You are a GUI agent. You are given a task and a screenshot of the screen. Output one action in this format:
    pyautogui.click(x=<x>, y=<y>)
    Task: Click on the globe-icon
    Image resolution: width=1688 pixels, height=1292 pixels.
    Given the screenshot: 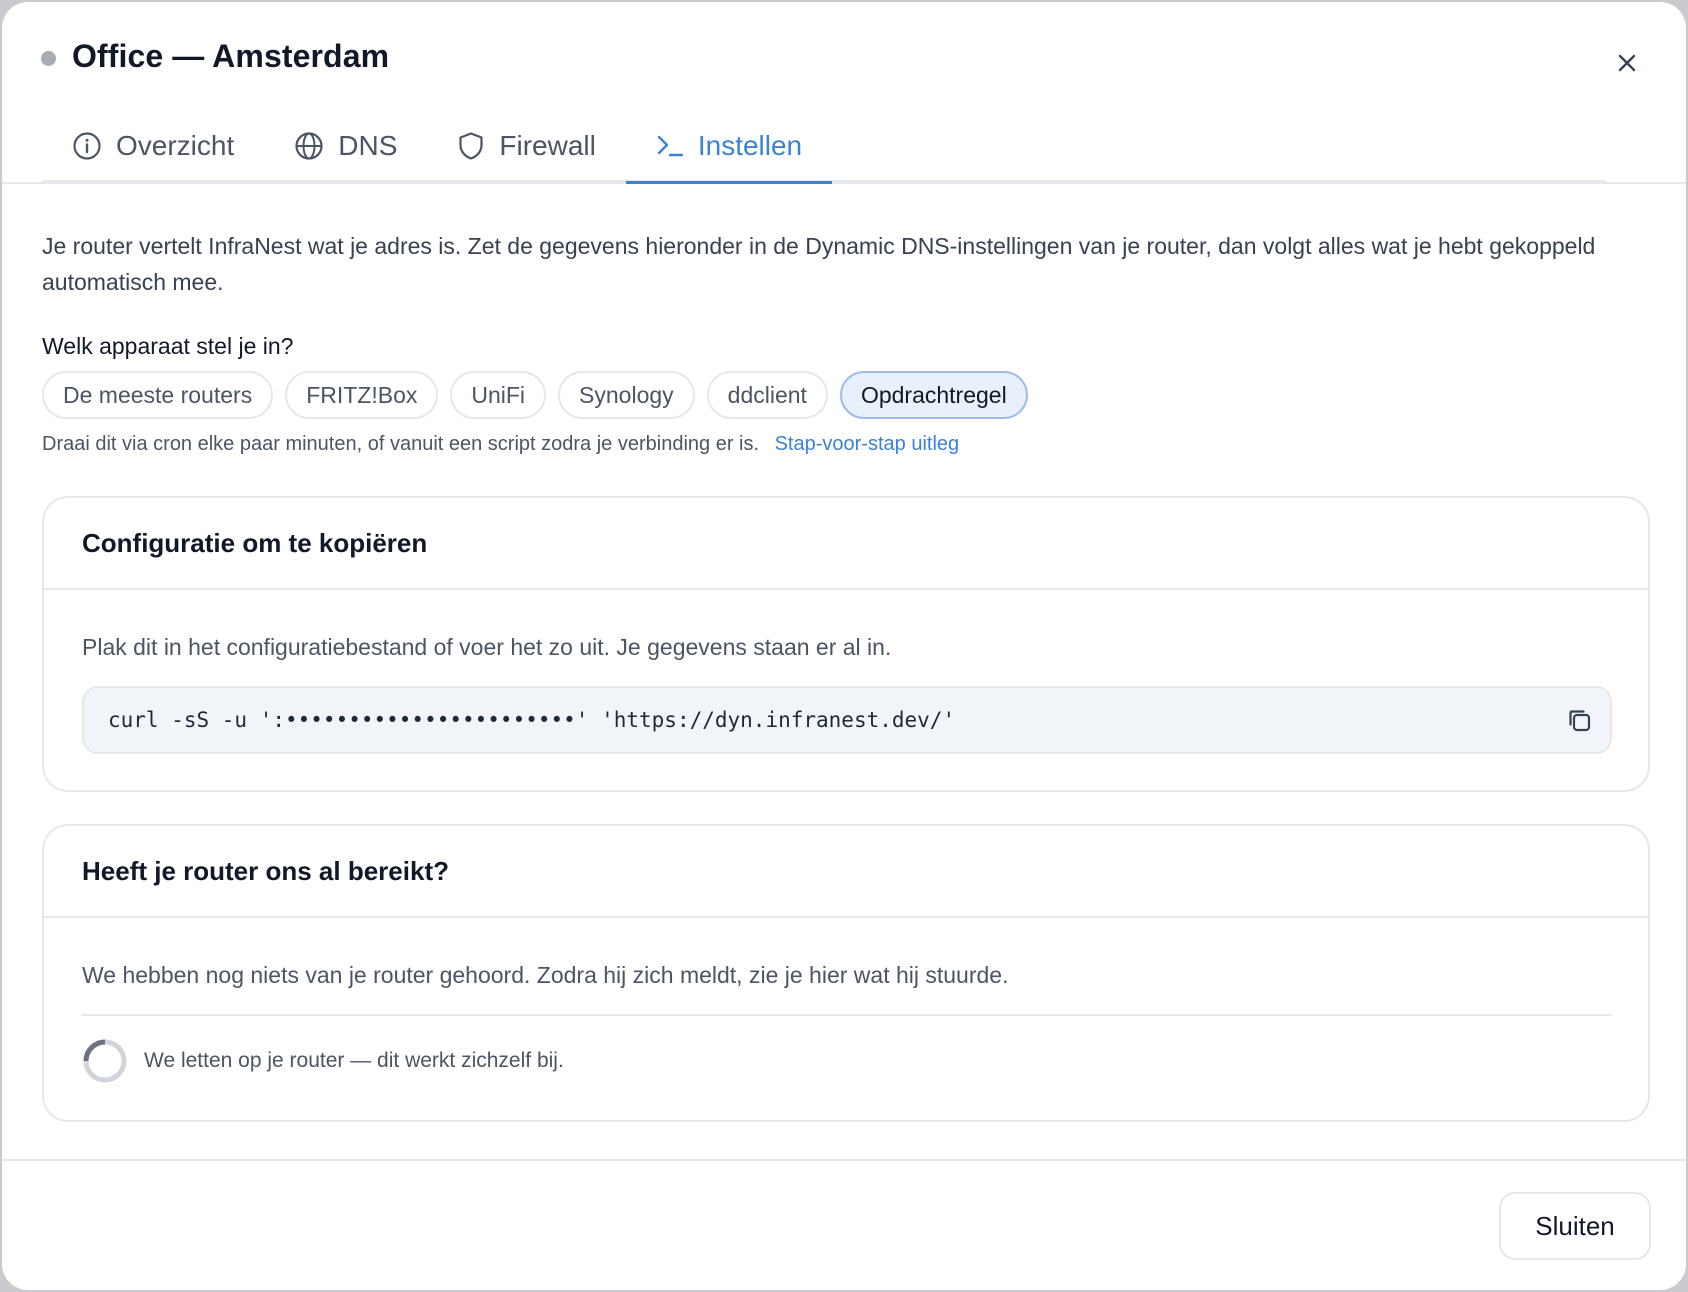 What is the action you would take?
    pyautogui.click(x=309, y=146)
    